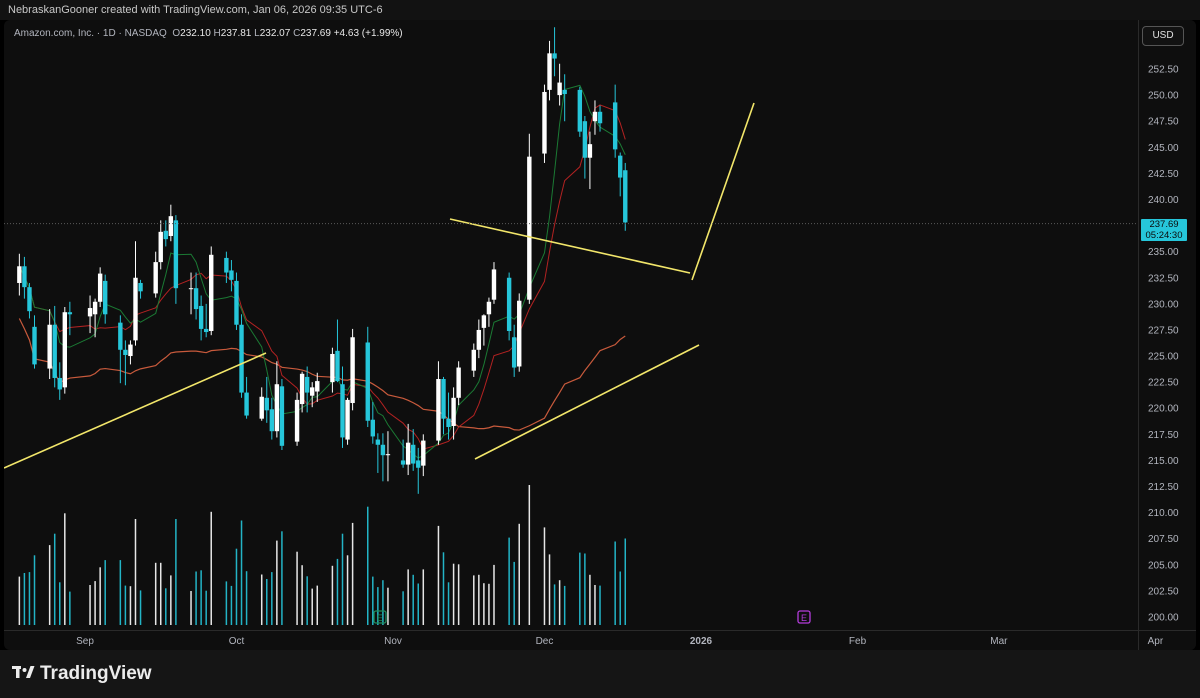 The height and width of the screenshot is (698, 1200). Describe the element at coordinates (1163, 278) in the screenshot. I see `y-tick-label: 232.50` at that location.